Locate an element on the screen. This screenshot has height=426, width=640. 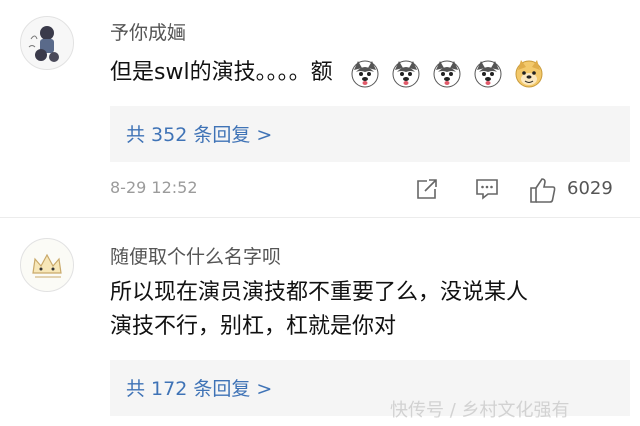
comment-text: 所以现在演员演技都不重要了么，没说某人 演技不行，别杠，杠就是你对 is located at coordinates (370, 310).